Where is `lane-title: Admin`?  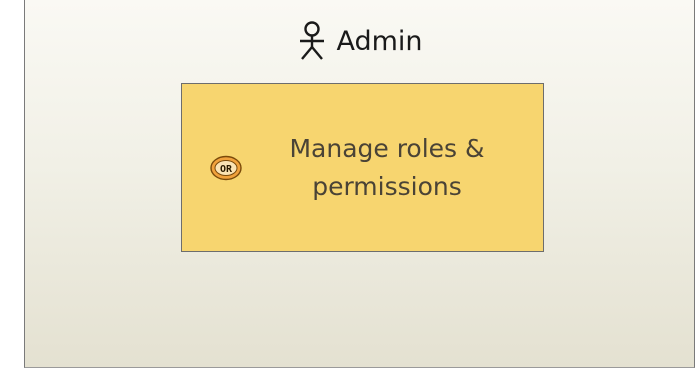
lane-title: Admin is located at coordinates (379, 41).